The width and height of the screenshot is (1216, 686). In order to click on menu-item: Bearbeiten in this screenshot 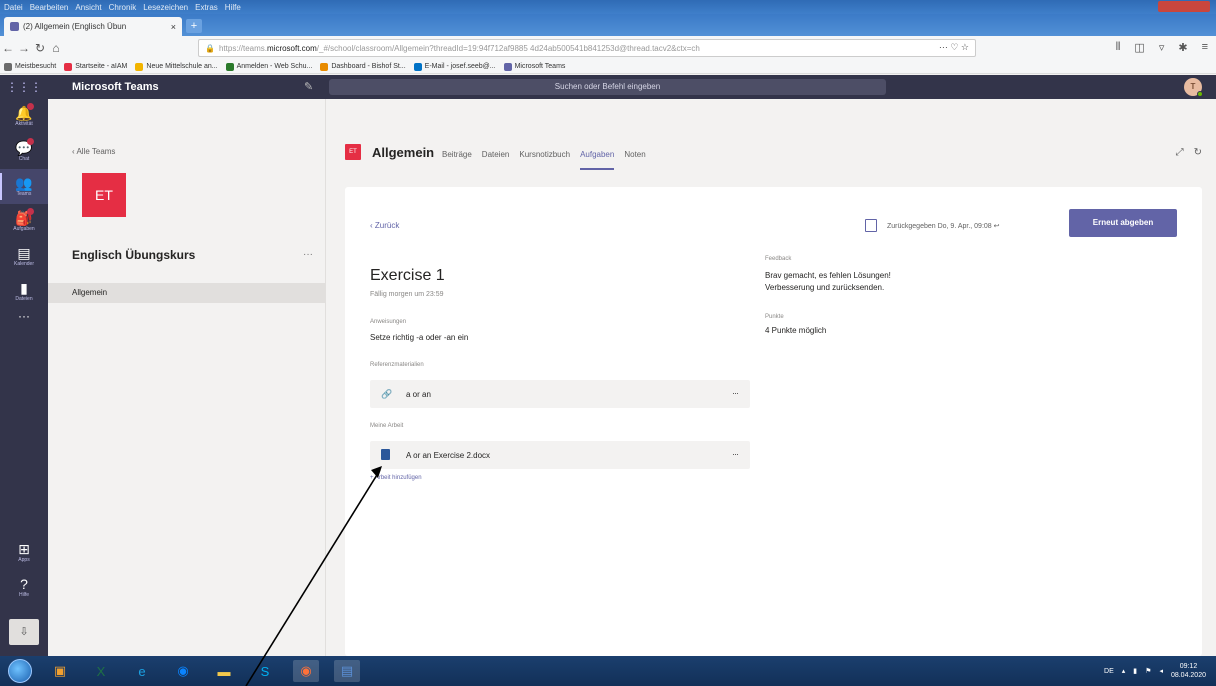, I will do `click(49, 7)`.